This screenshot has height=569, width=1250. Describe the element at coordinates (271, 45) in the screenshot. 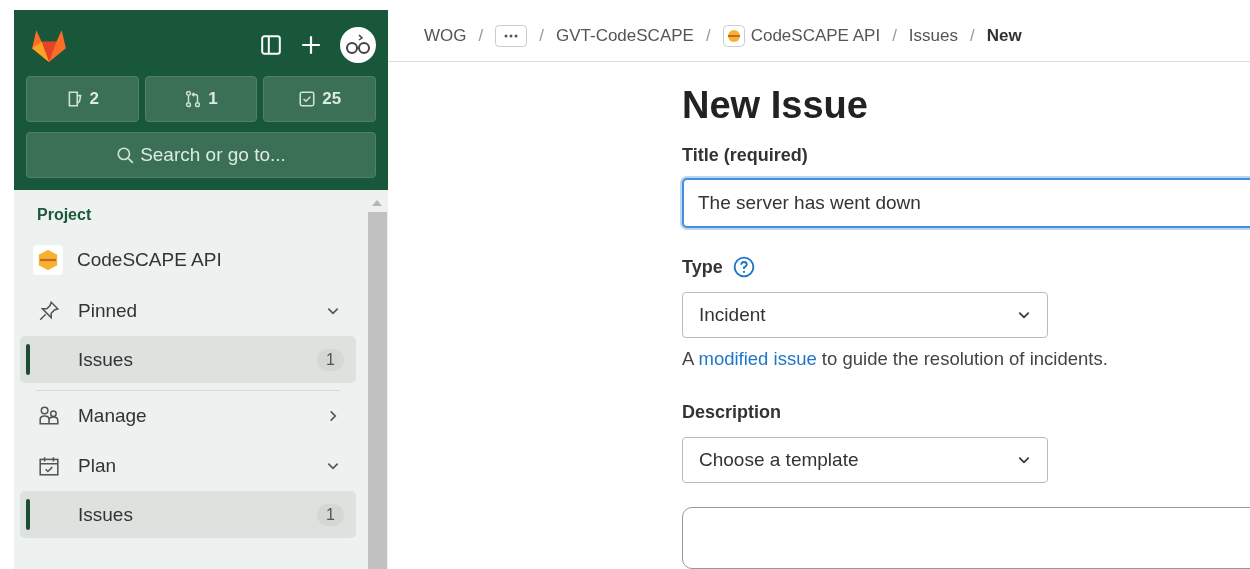

I see `sidebar-toggle-icon` at that location.